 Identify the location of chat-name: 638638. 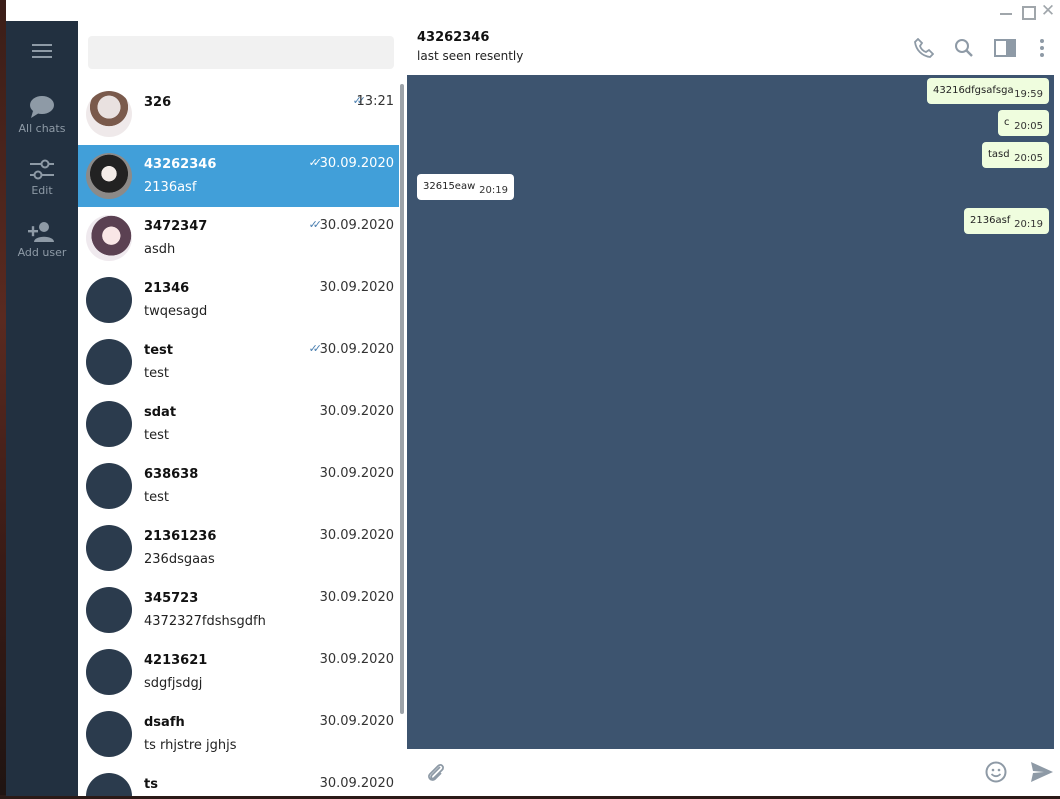
(171, 474).